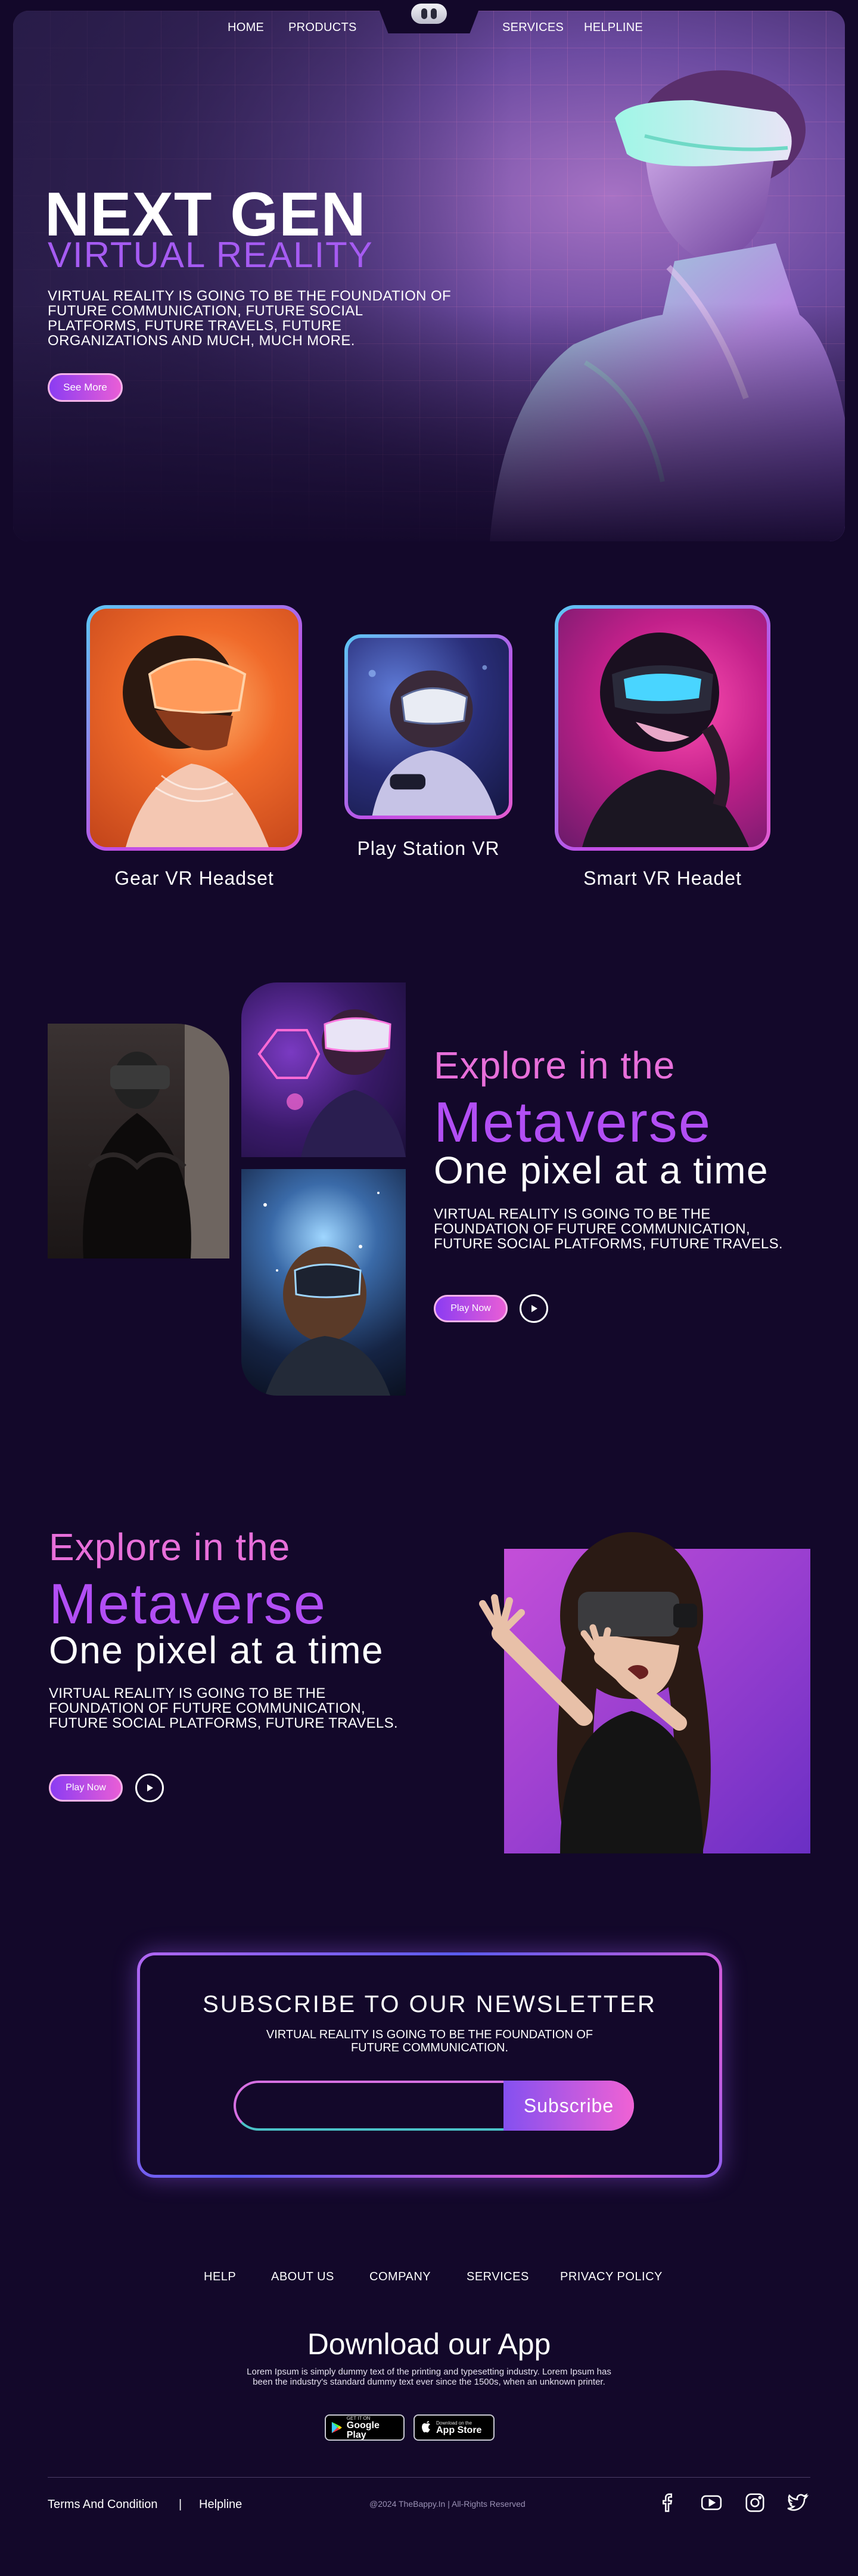 Image resolution: width=858 pixels, height=2576 pixels. What do you see at coordinates (595, 1692) in the screenshot?
I see `explore2-vr-girl-image` at bounding box center [595, 1692].